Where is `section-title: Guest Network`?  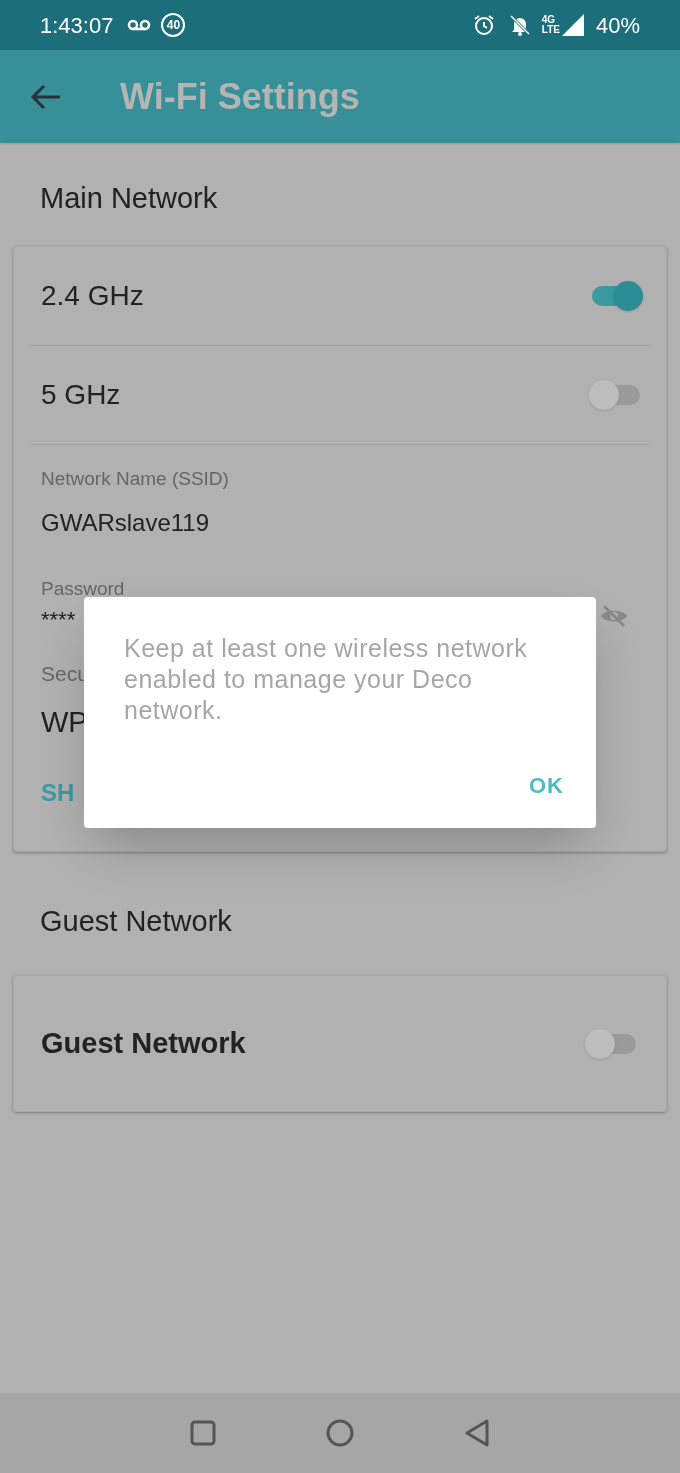 section-title: Guest Network is located at coordinates (136, 921).